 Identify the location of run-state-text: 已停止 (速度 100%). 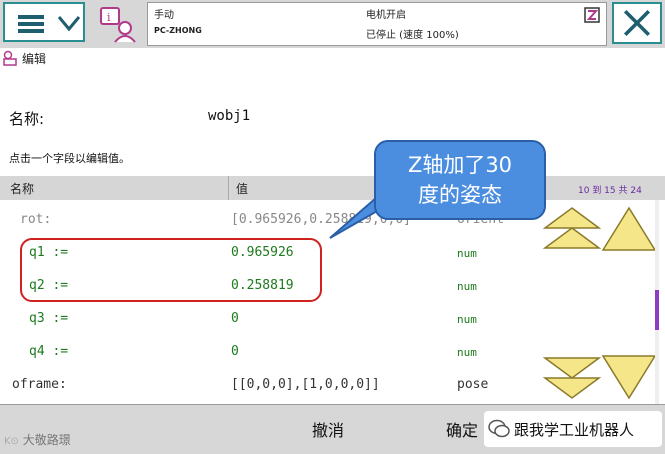
(412, 35).